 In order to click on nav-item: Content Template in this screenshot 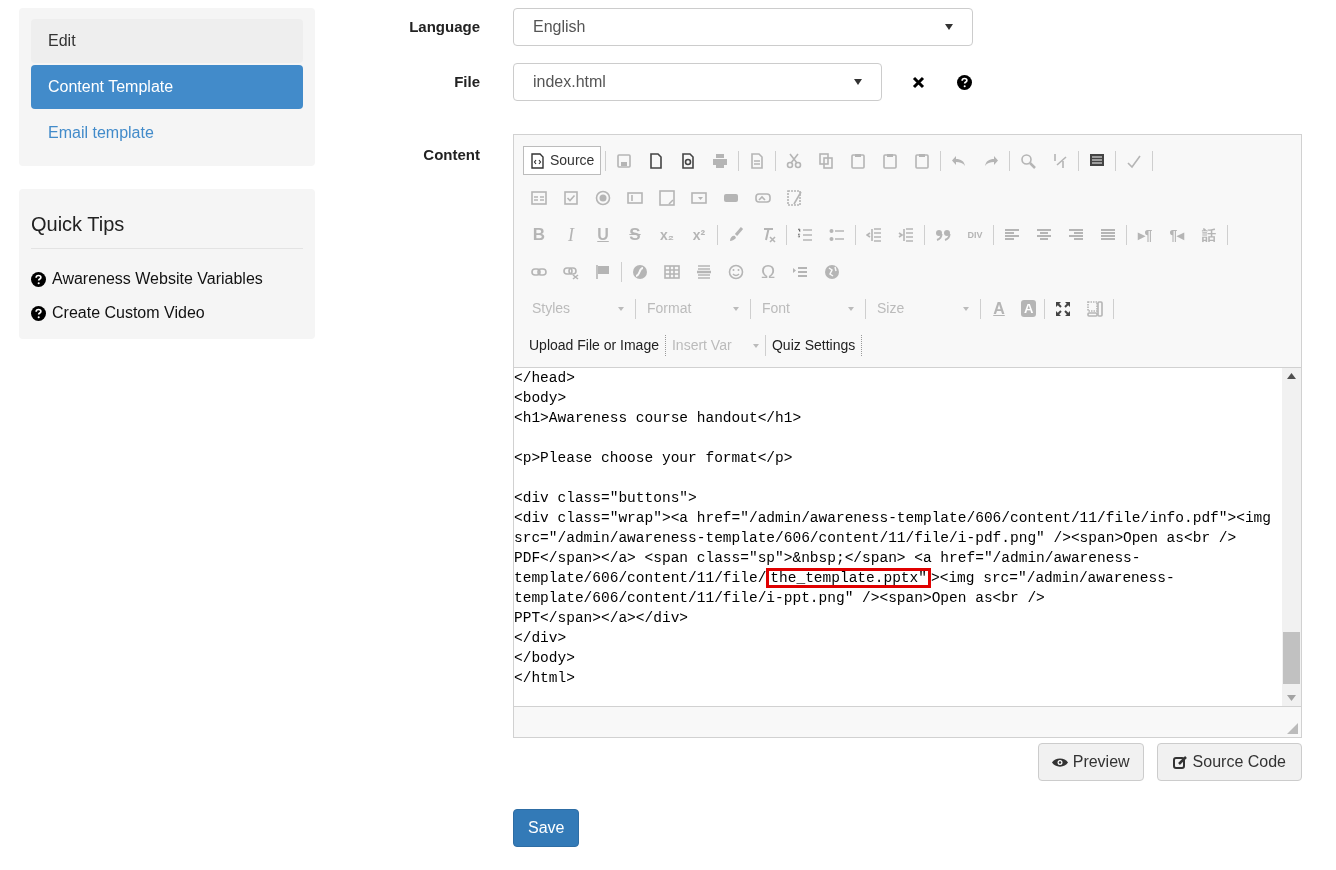, I will do `click(167, 87)`.